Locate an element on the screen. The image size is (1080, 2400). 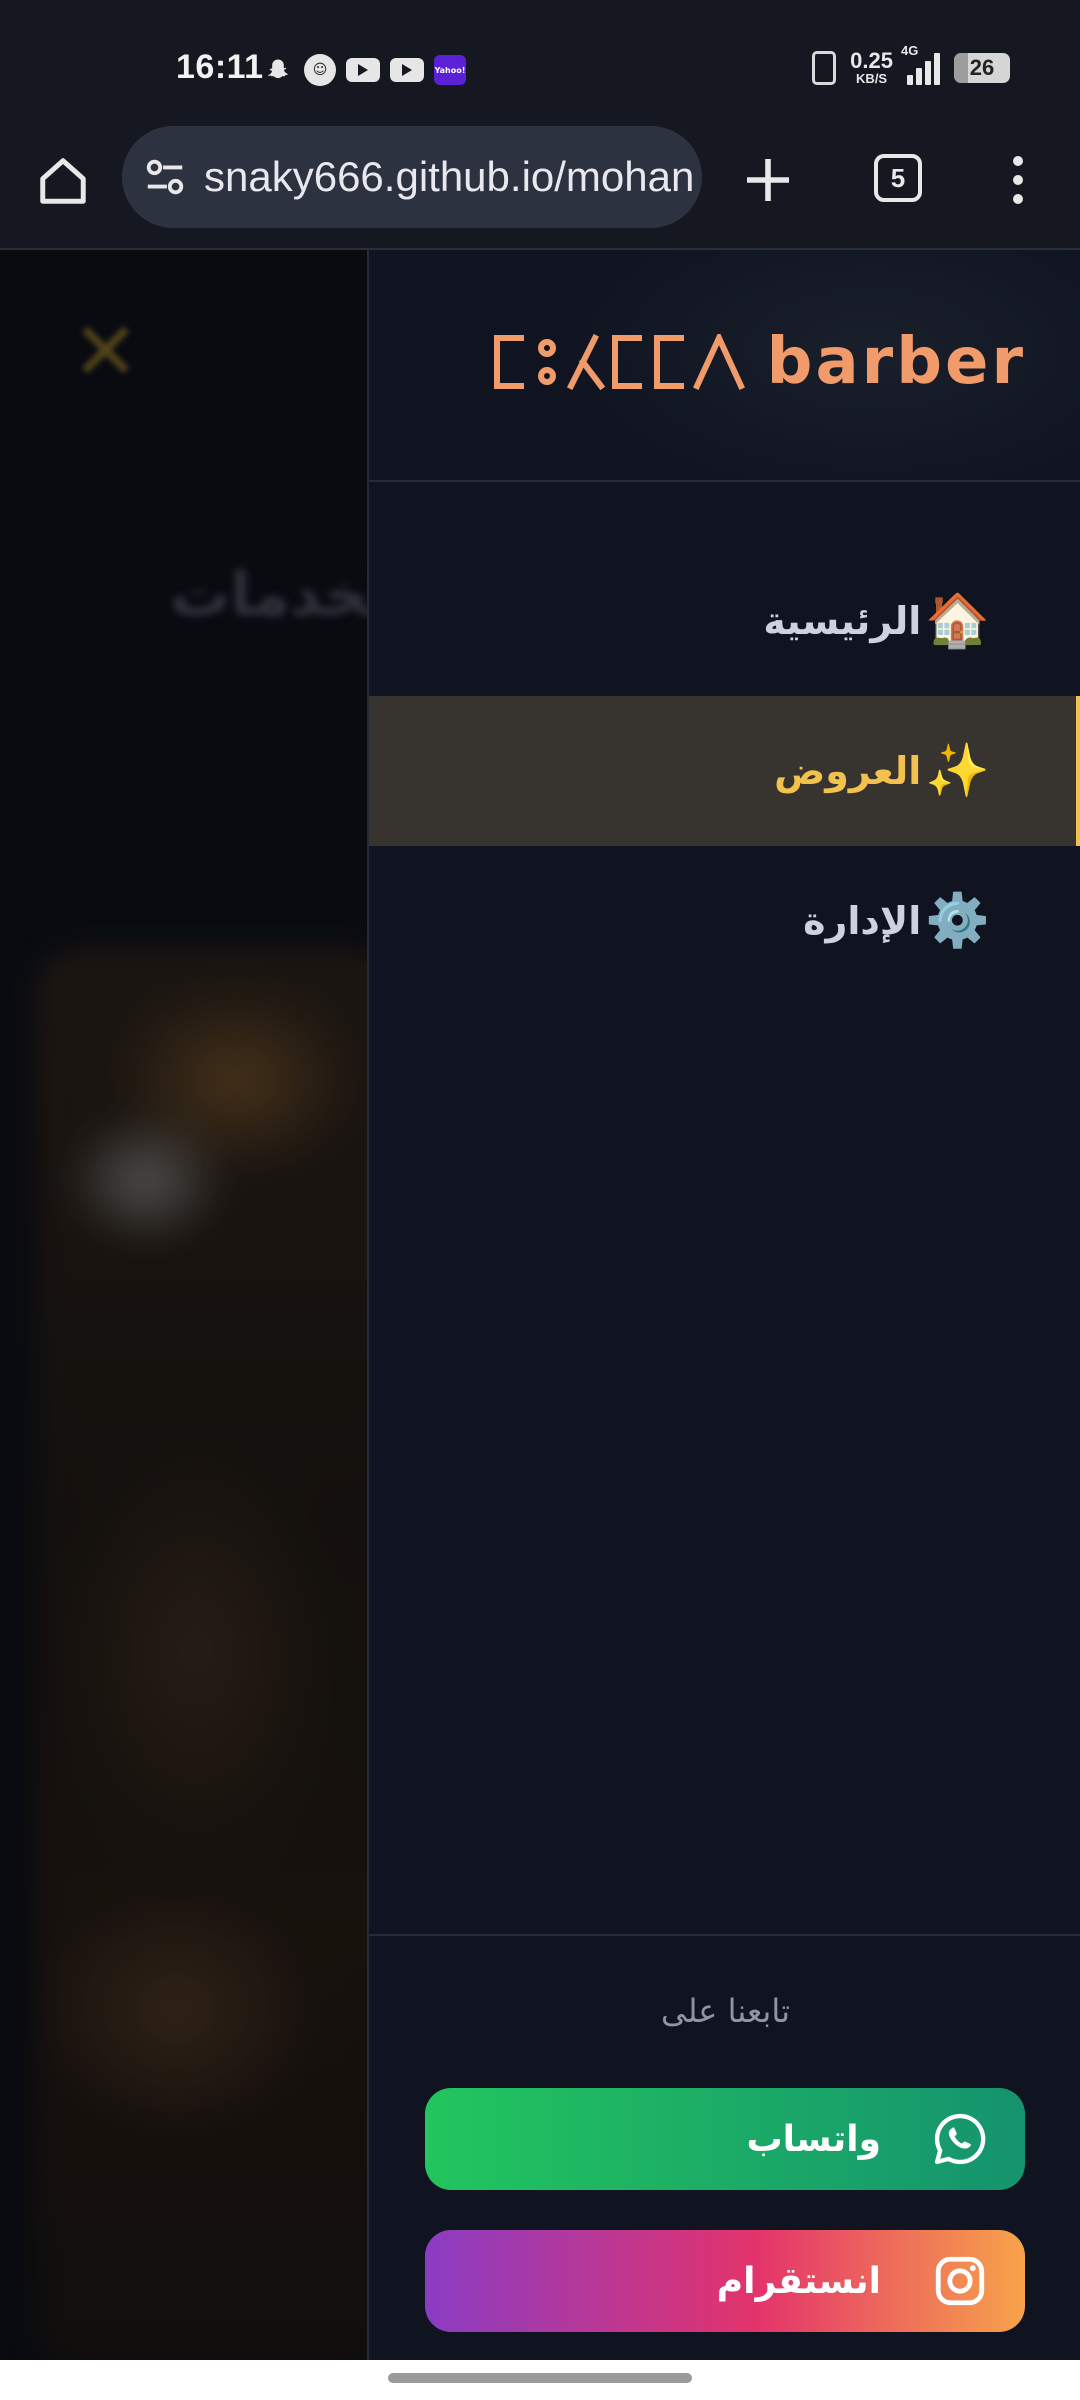
battery-icon: 26 is located at coordinates (982, 67).